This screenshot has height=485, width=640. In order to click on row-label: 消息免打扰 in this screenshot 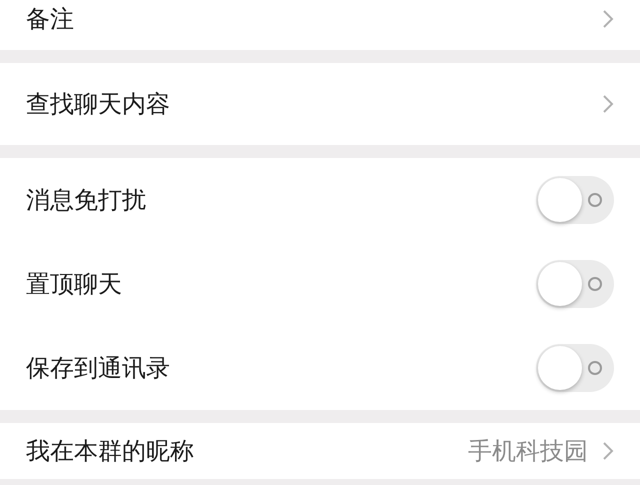, I will do `click(86, 200)`.